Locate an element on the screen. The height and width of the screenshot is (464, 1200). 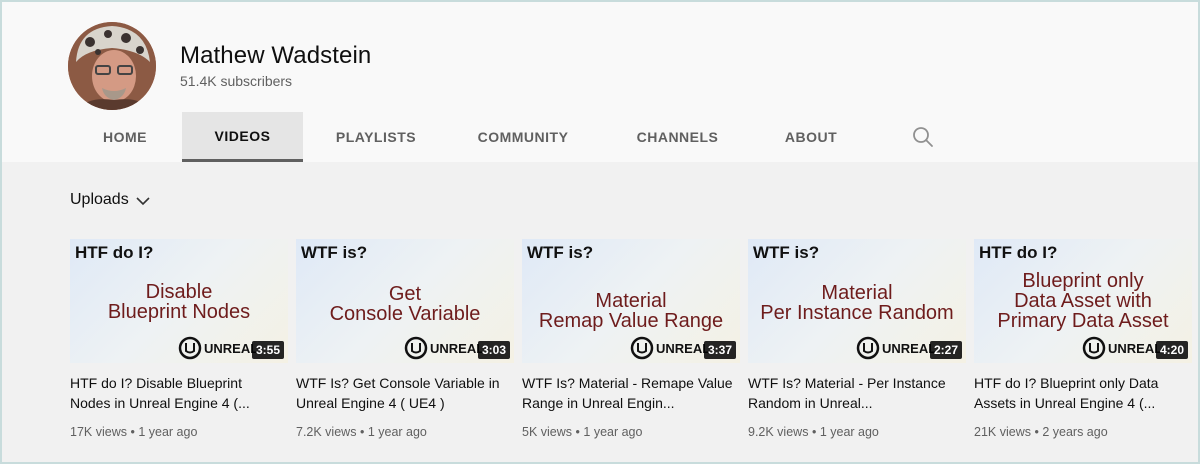
video-meta: 17K views • 1 year ago is located at coordinates (179, 432).